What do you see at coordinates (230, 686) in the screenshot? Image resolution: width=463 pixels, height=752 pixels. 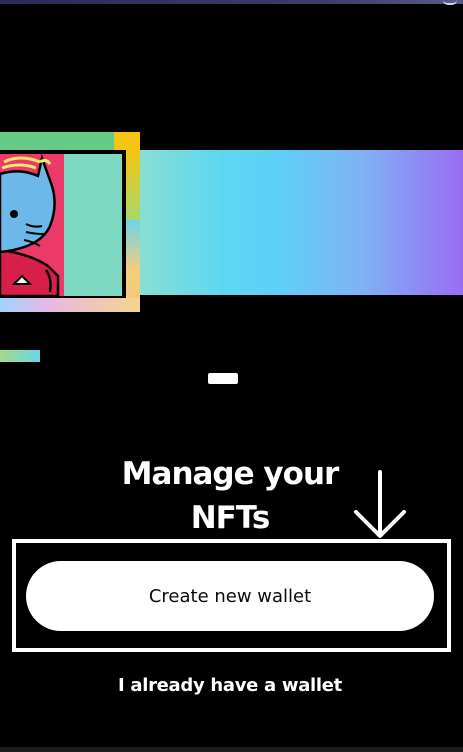 I see `existing-wallet-link: I already have a wallet` at bounding box center [230, 686].